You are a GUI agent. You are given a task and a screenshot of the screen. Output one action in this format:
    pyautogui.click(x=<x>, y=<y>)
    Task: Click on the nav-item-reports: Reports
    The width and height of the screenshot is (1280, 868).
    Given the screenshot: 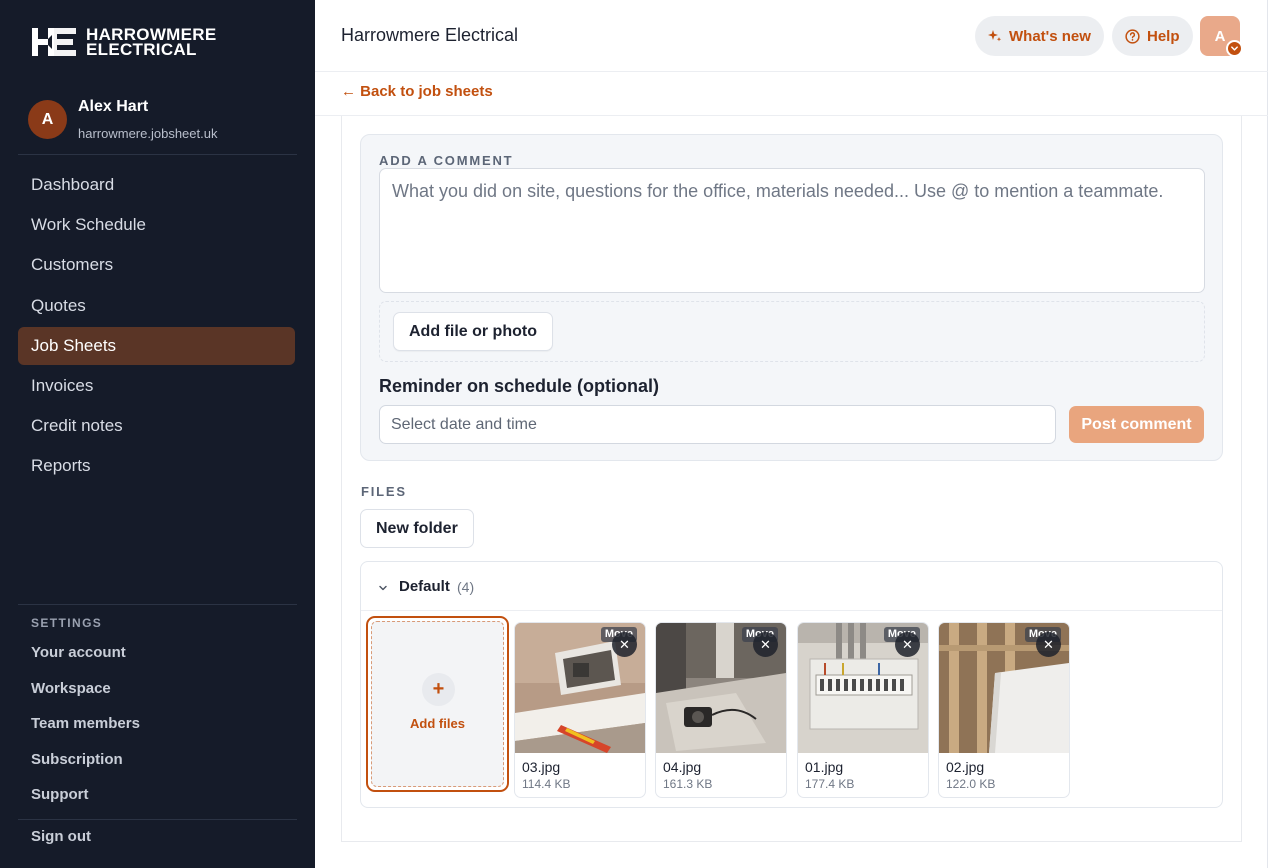 What is the action you would take?
    pyautogui.click(x=156, y=466)
    